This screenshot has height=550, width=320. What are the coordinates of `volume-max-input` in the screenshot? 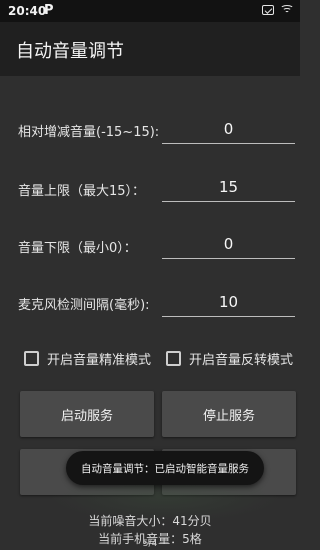 It's located at (228, 187).